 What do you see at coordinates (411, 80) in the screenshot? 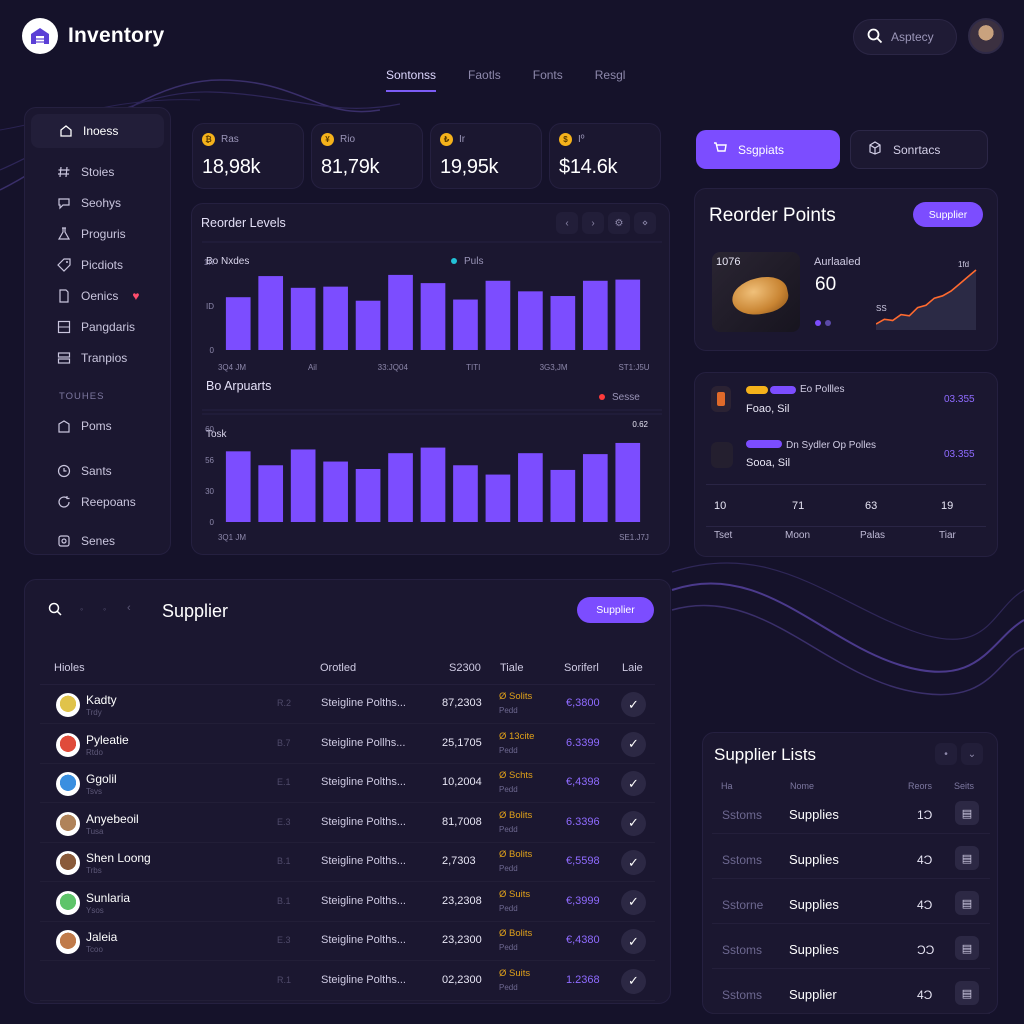
I see `tab-sontonss: Sontonss` at bounding box center [411, 80].